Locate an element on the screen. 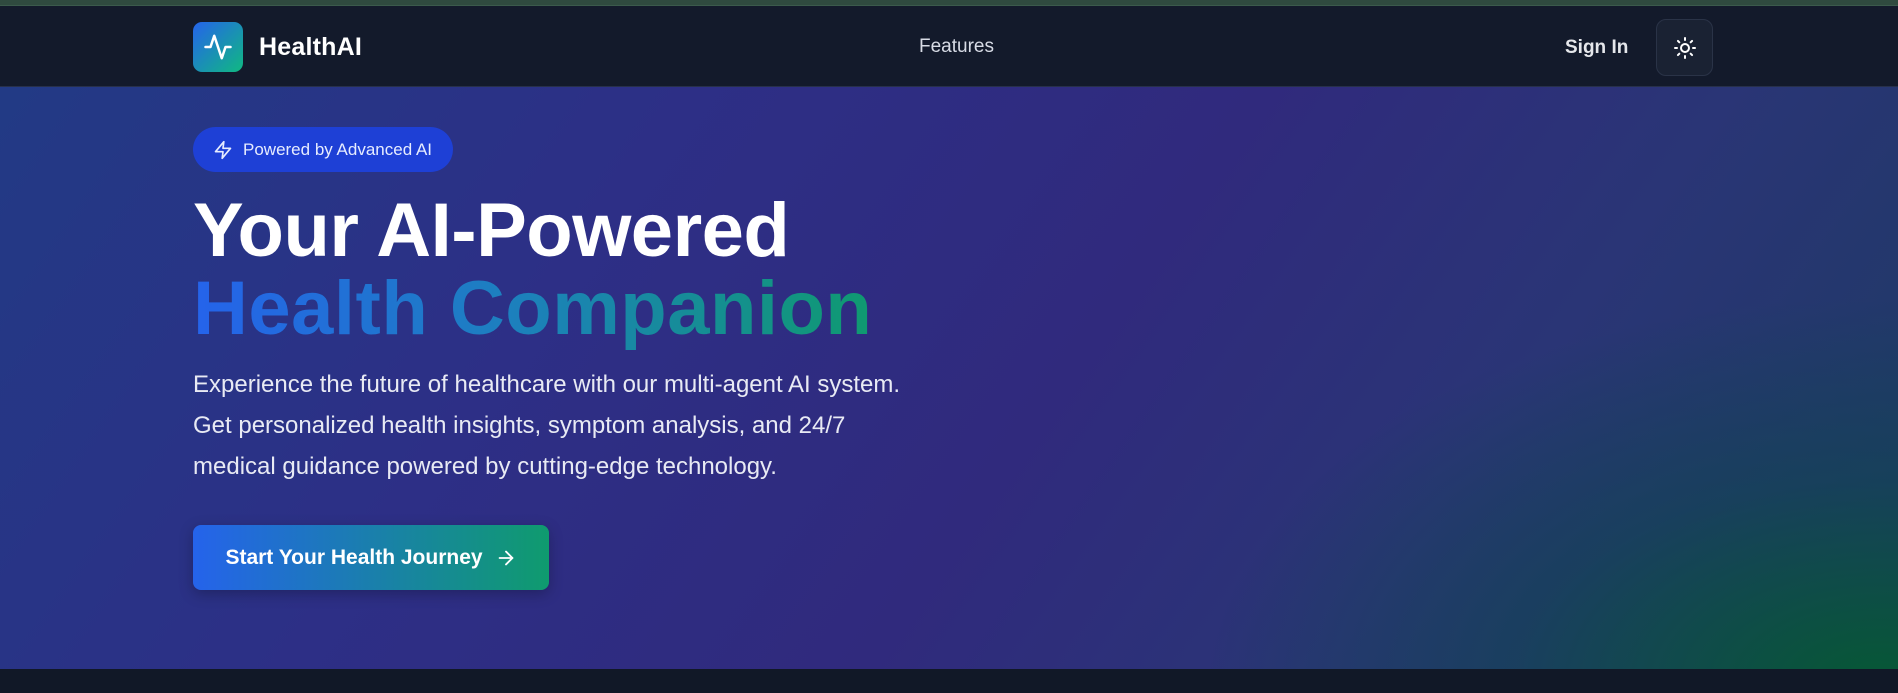  brand-name: HealthAI is located at coordinates (311, 46).